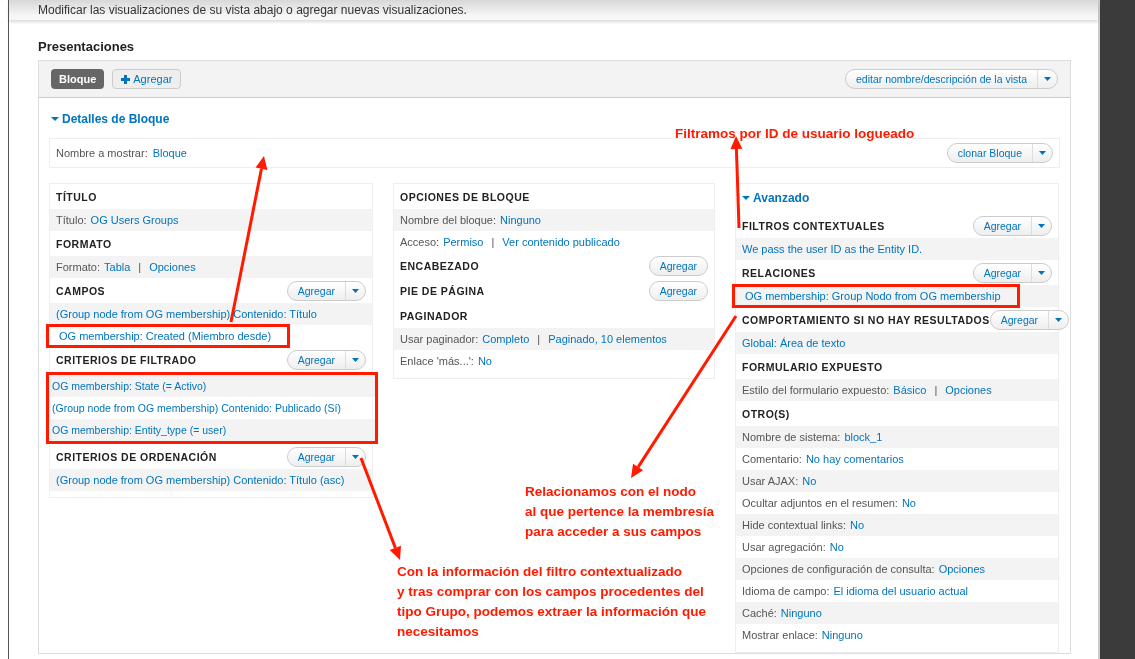 Image resolution: width=1135 pixels, height=659 pixels. Describe the element at coordinates (84, 243) in the screenshot. I see `section-title: FORMATO` at that location.